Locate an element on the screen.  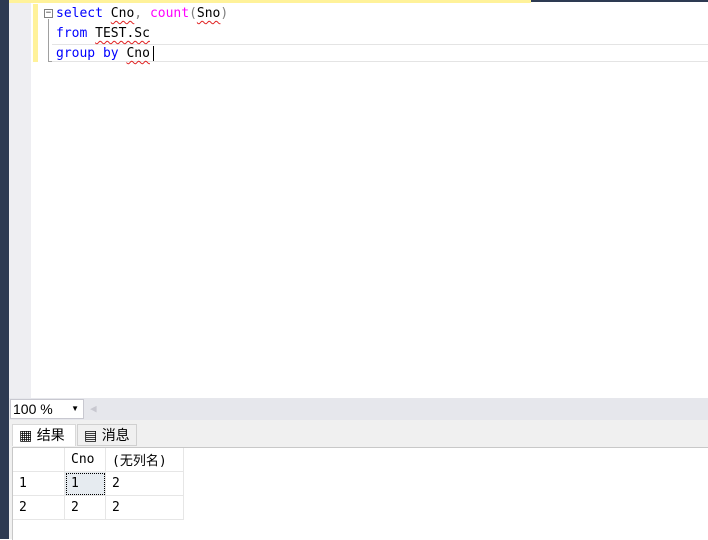
code-token: from is located at coordinates (72, 33).